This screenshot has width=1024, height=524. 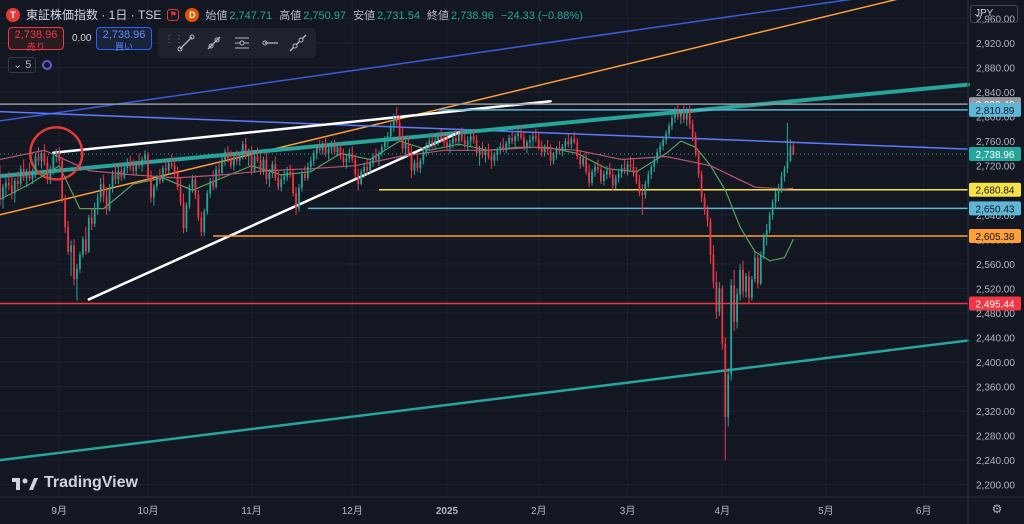 I want to click on settings-icon: ⚙, so click(x=997, y=509).